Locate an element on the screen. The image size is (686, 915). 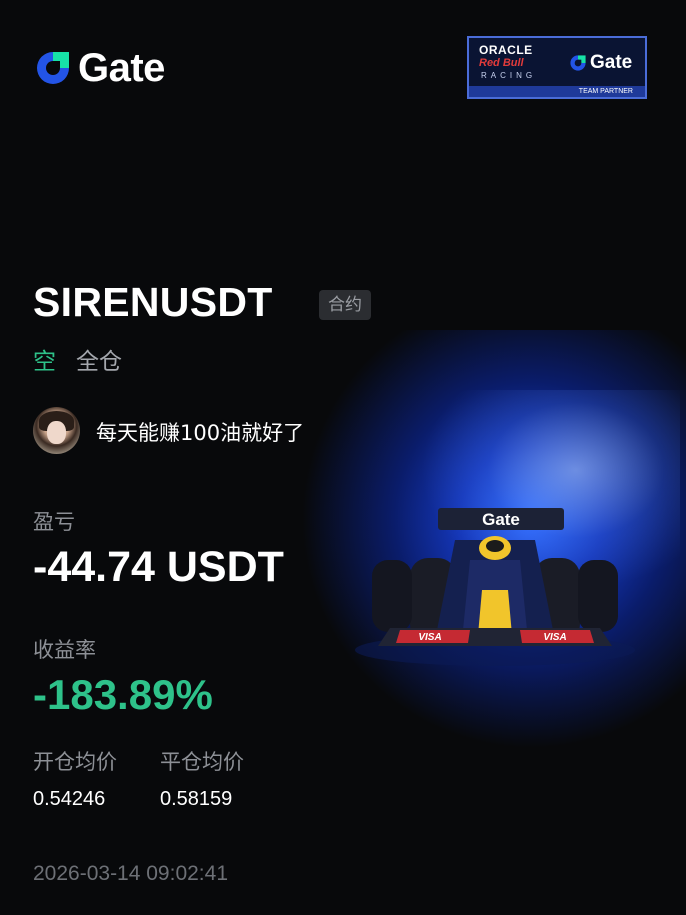
avatar is located at coordinates (56, 430).